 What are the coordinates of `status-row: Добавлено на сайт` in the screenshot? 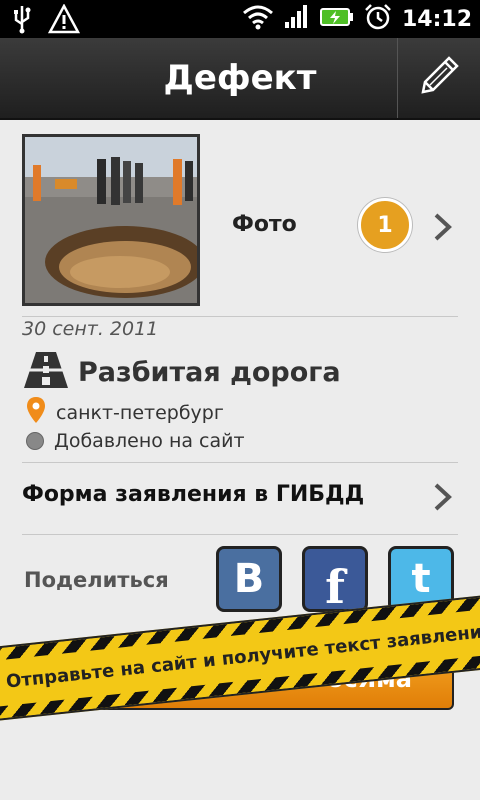 It's located at (135, 441).